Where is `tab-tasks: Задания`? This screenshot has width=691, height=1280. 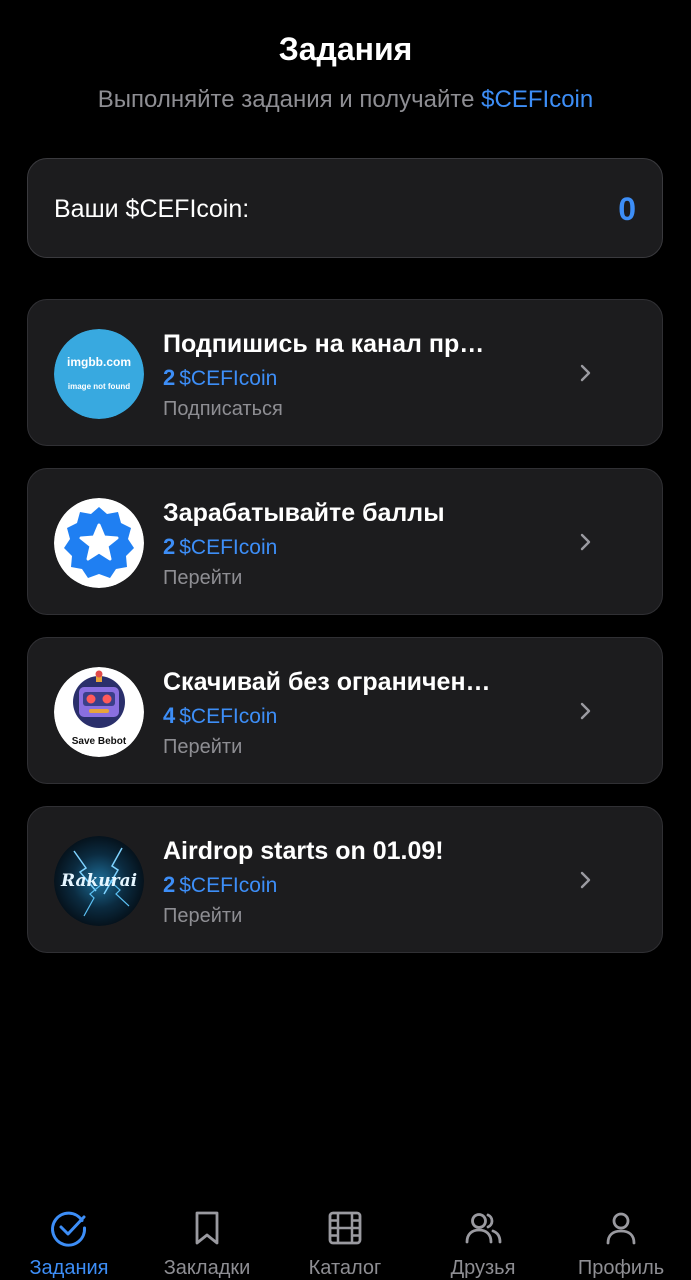 tab-tasks: Задания is located at coordinates (69, 1235).